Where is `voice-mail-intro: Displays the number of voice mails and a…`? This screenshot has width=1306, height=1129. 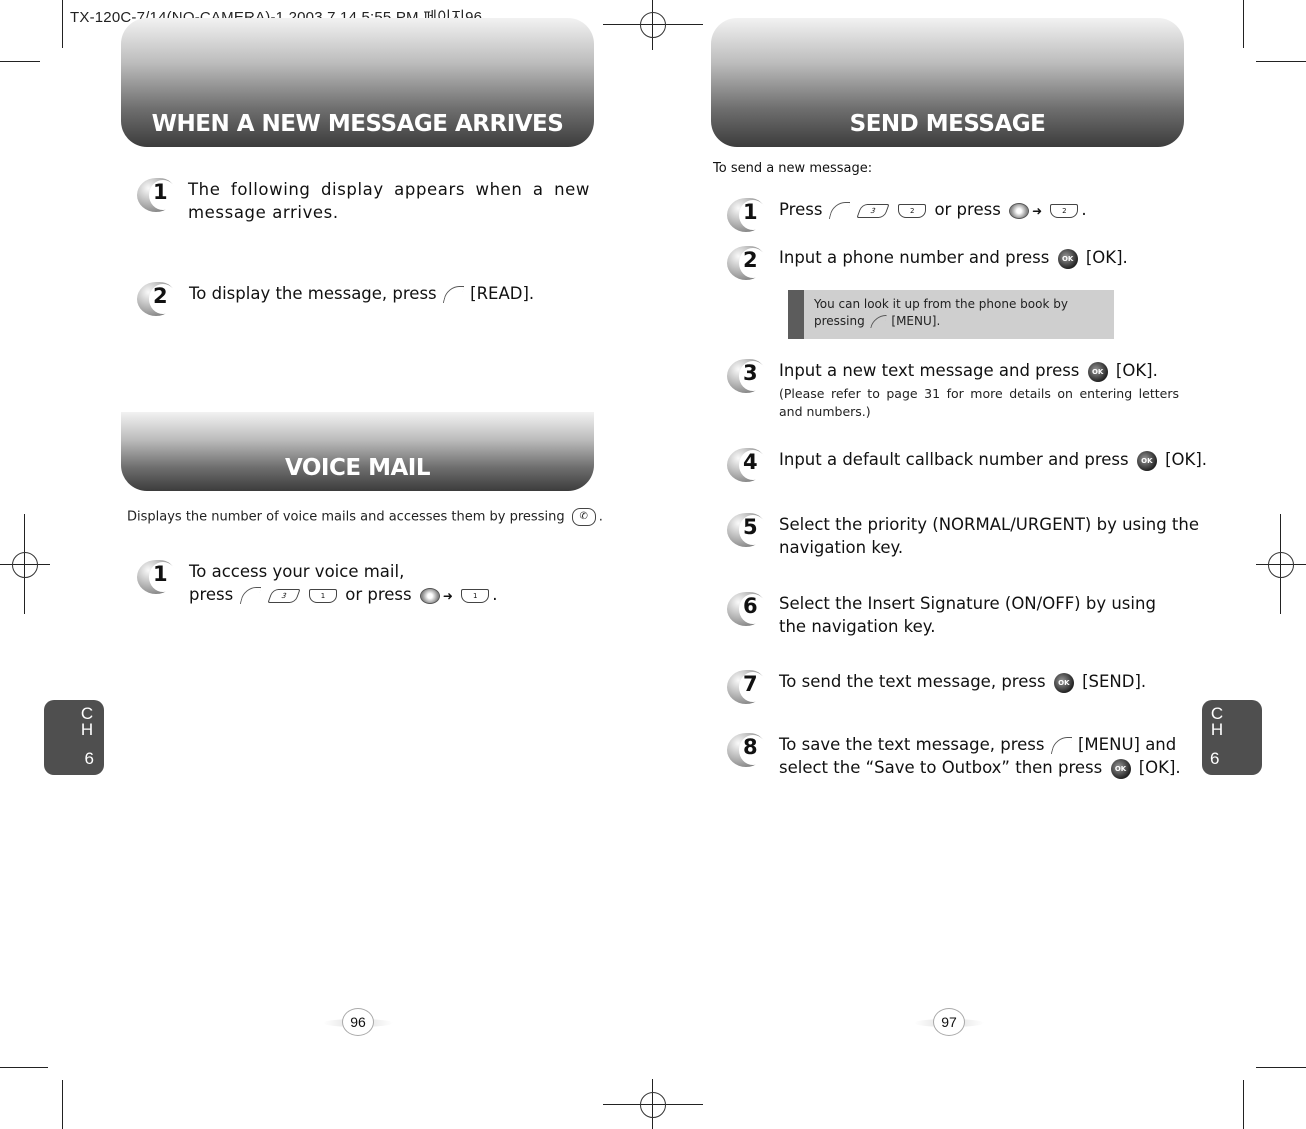
voice-mail-intro: Displays the number of voice mails and a… is located at coordinates (365, 517).